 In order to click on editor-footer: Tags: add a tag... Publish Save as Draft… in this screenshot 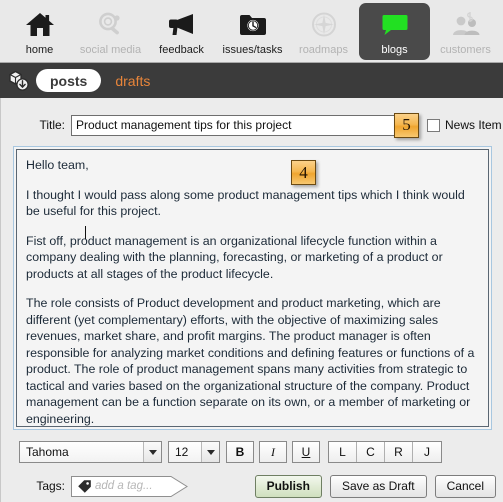, I will do `click(252, 486)`.